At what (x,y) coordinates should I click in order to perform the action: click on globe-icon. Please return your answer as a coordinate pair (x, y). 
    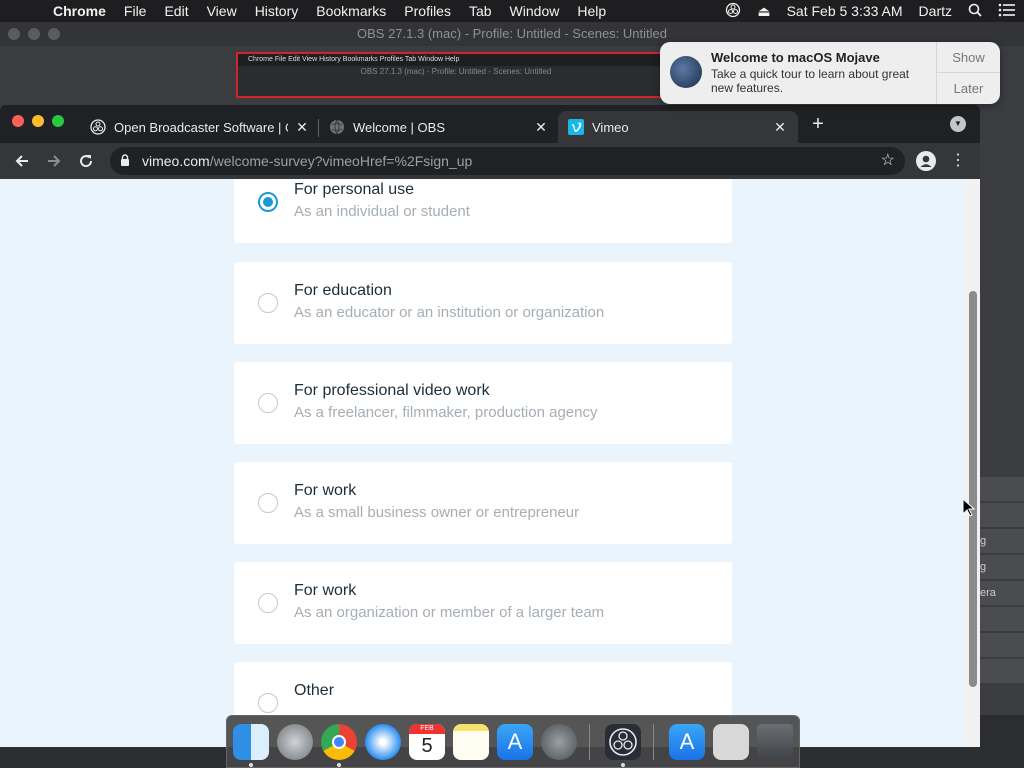
    Looking at the image, I should click on (337, 127).